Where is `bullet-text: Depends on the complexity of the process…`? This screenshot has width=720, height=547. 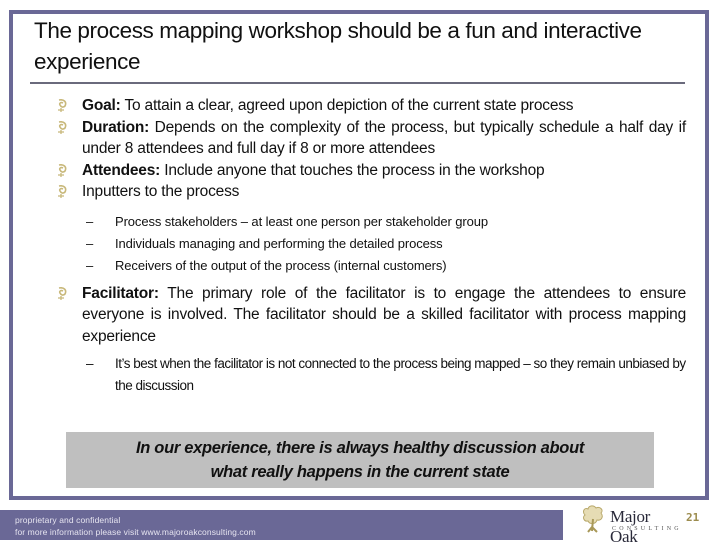
bullet-text: Depends on the complexity of the process… is located at coordinates (384, 138).